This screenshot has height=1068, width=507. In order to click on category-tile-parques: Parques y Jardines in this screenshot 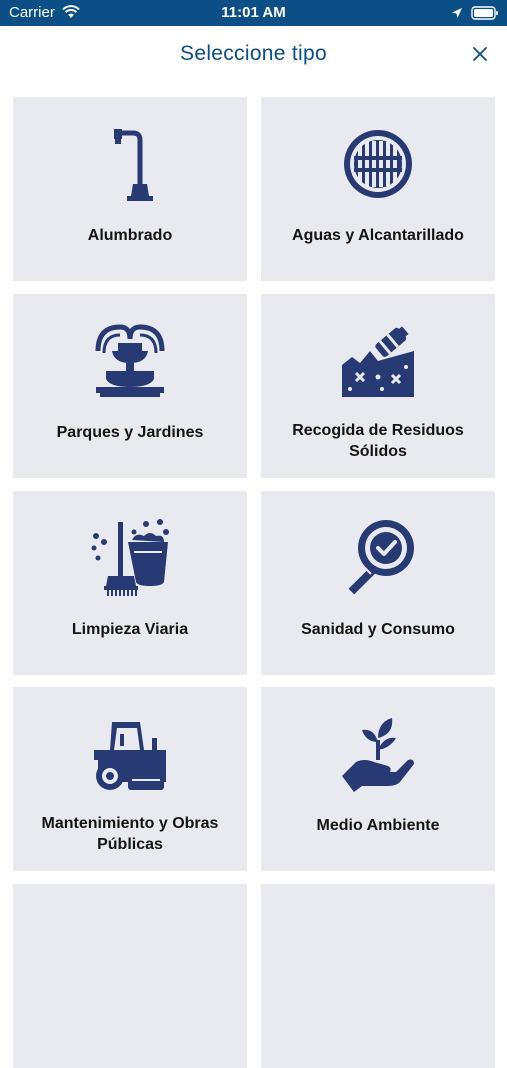, I will do `click(130, 386)`.